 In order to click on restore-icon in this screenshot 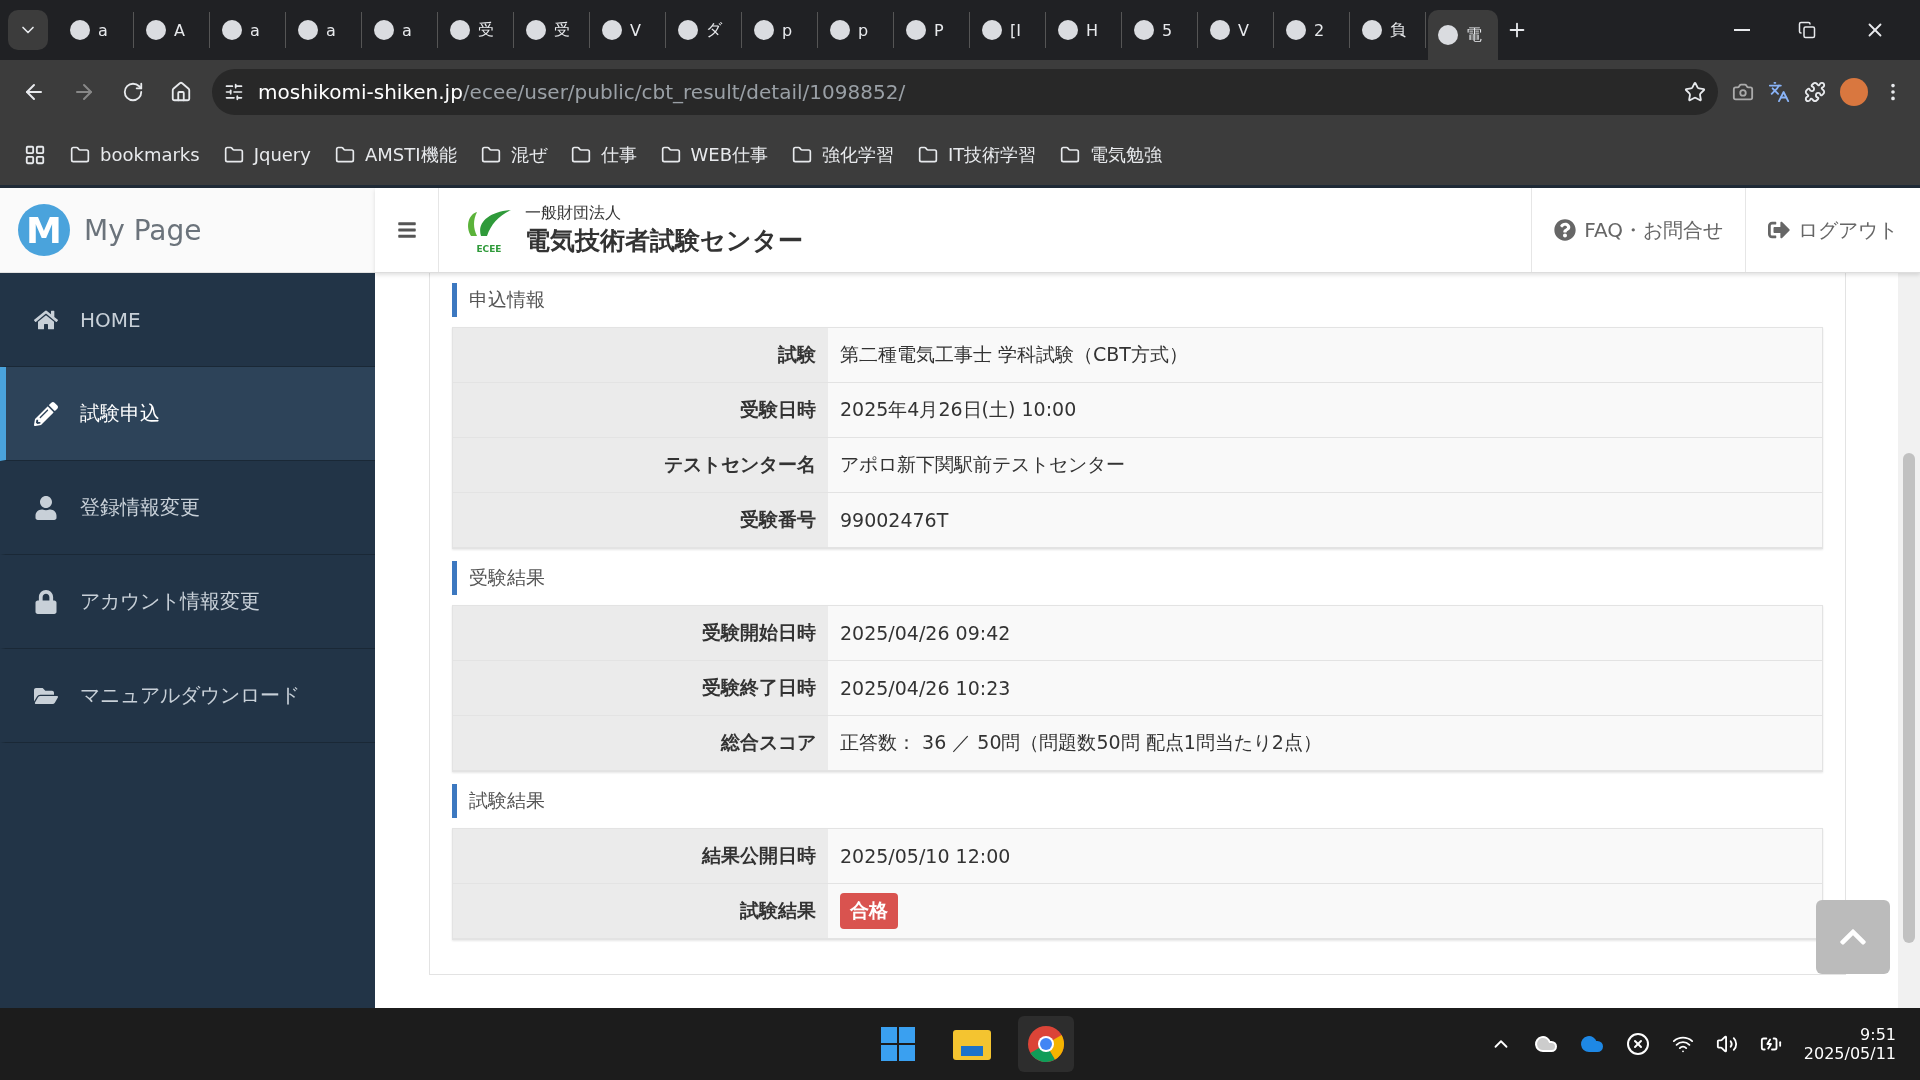, I will do `click(1807, 30)`.